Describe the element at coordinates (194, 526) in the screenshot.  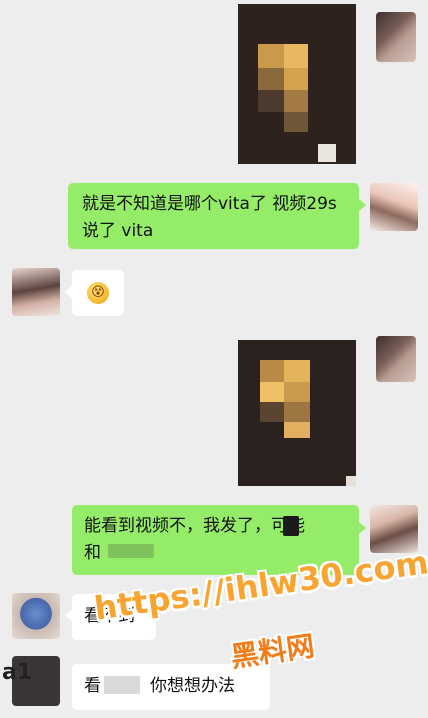
I see `message-text: 能看到视频不，我发了，可能` at that location.